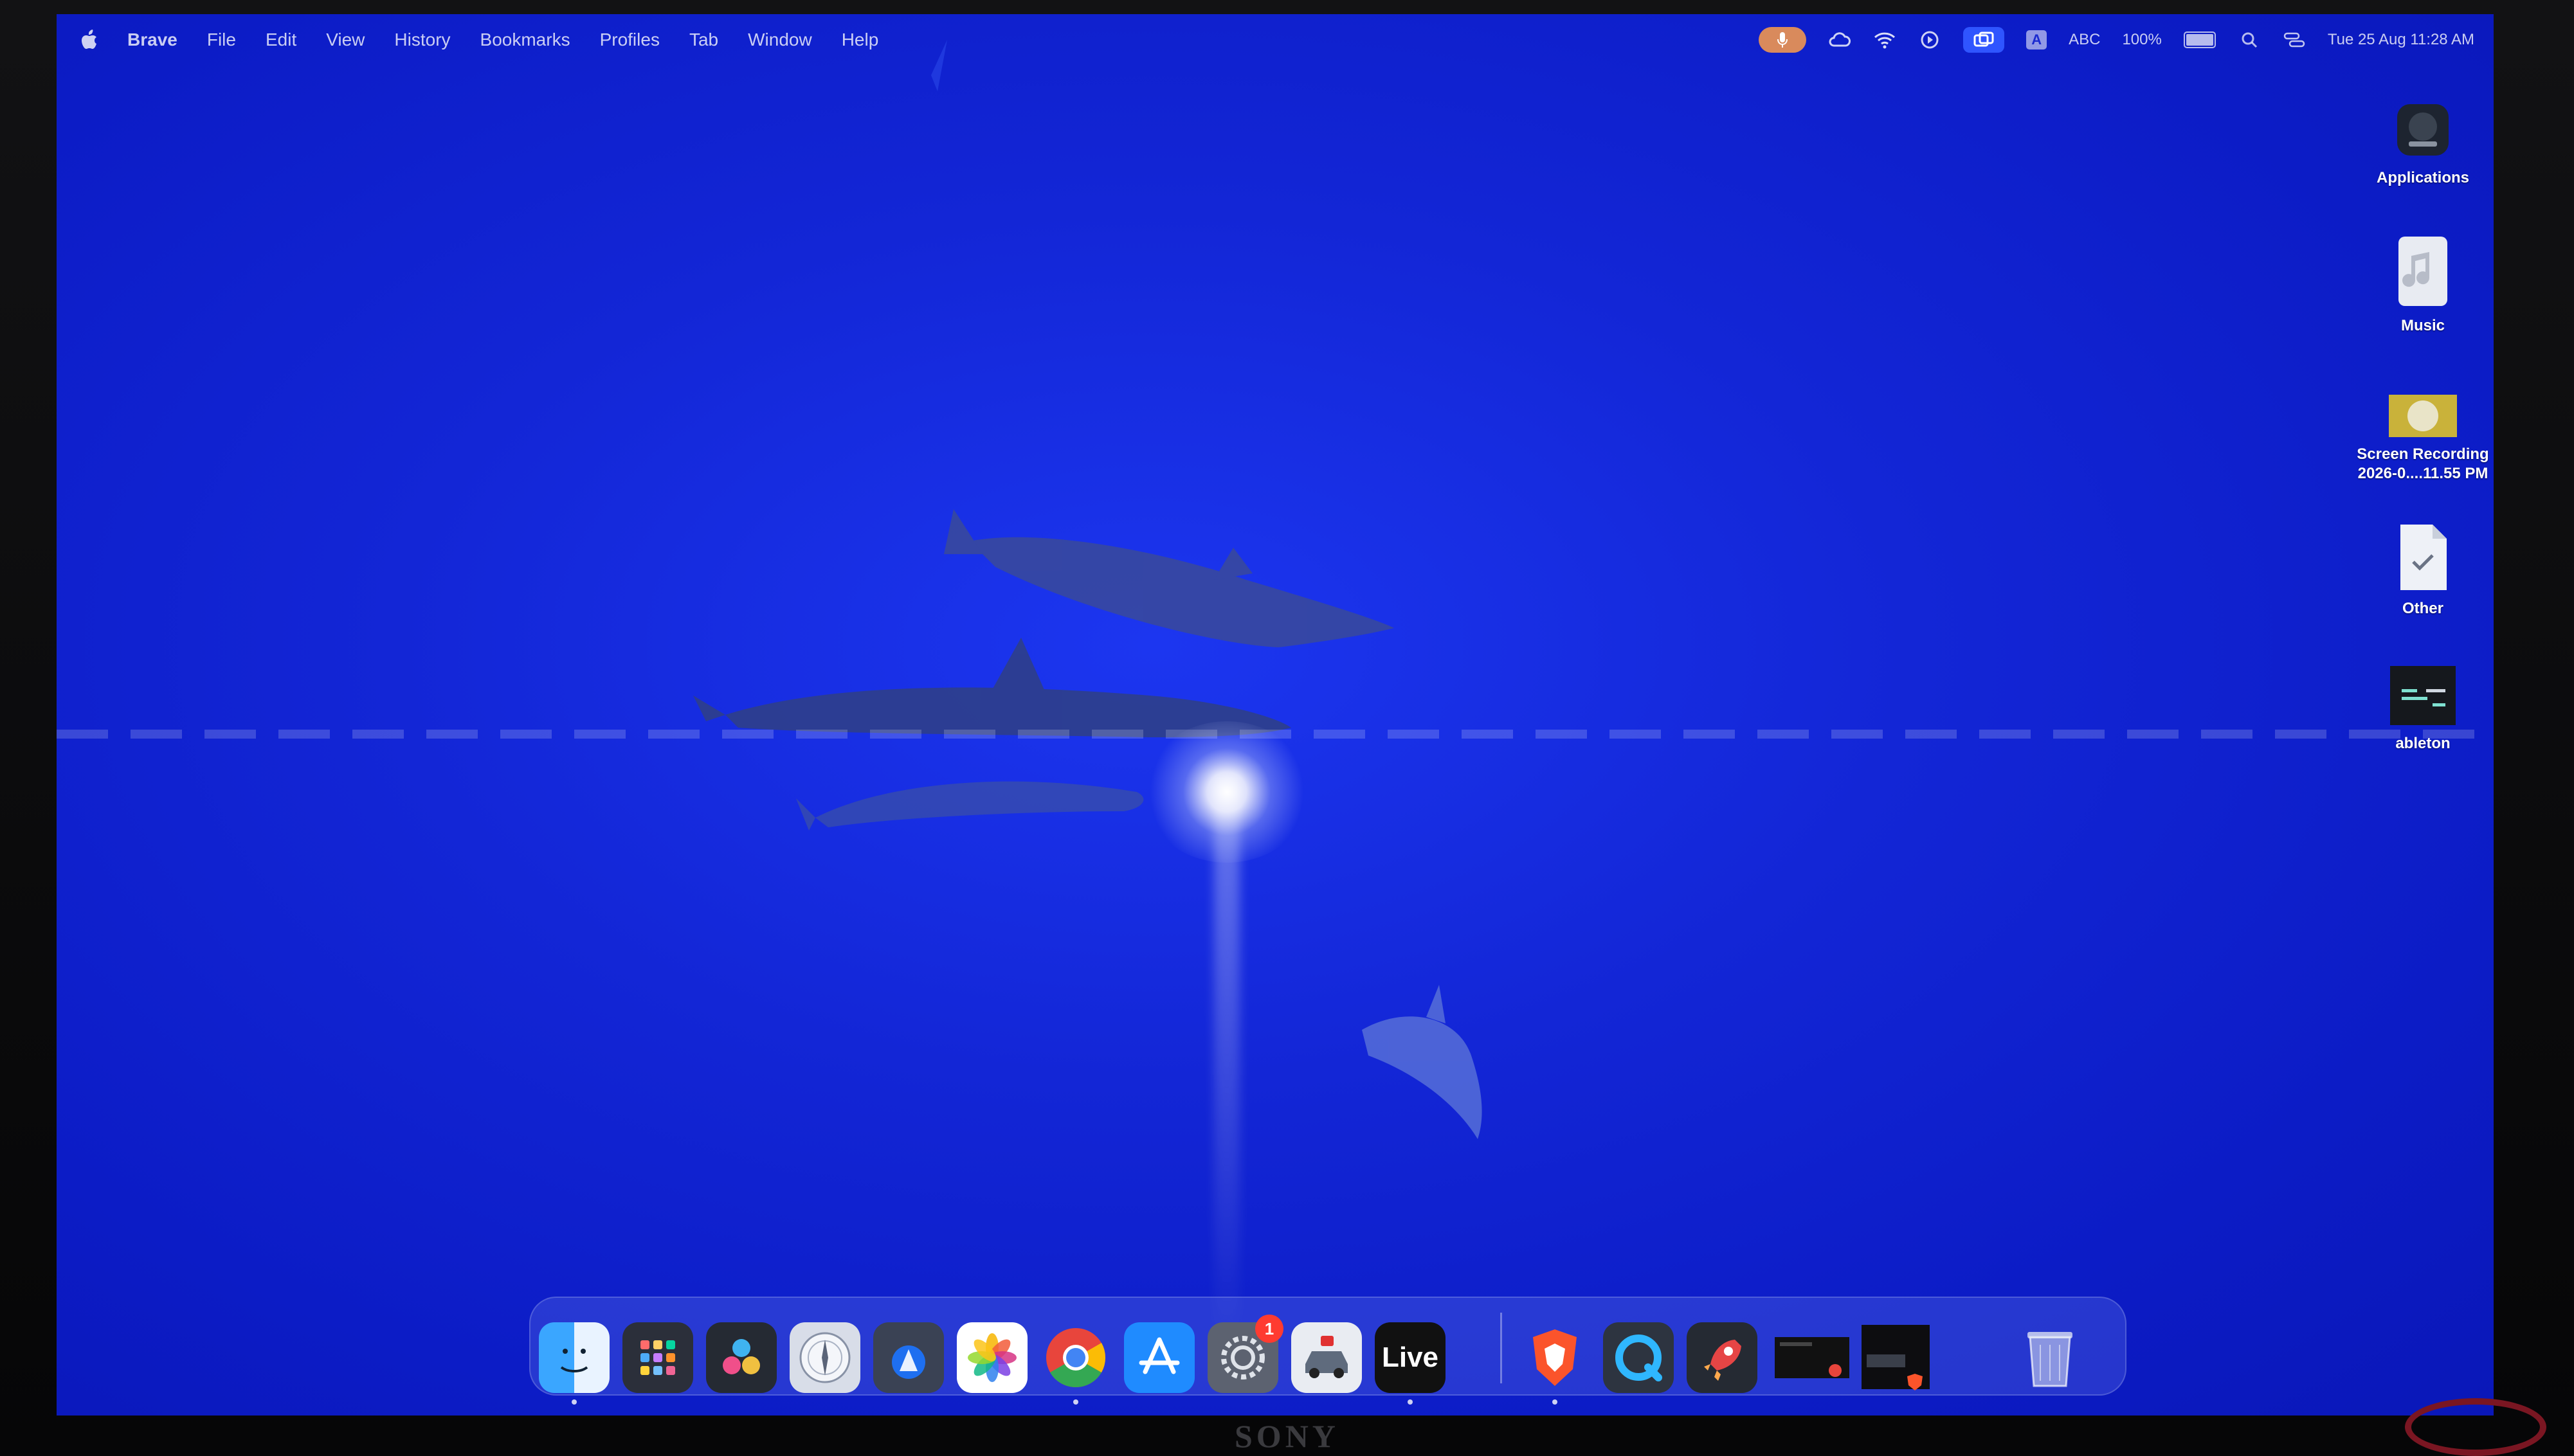 Image resolution: width=2574 pixels, height=1456 pixels. I want to click on dock-app-launchpad, so click(657, 1358).